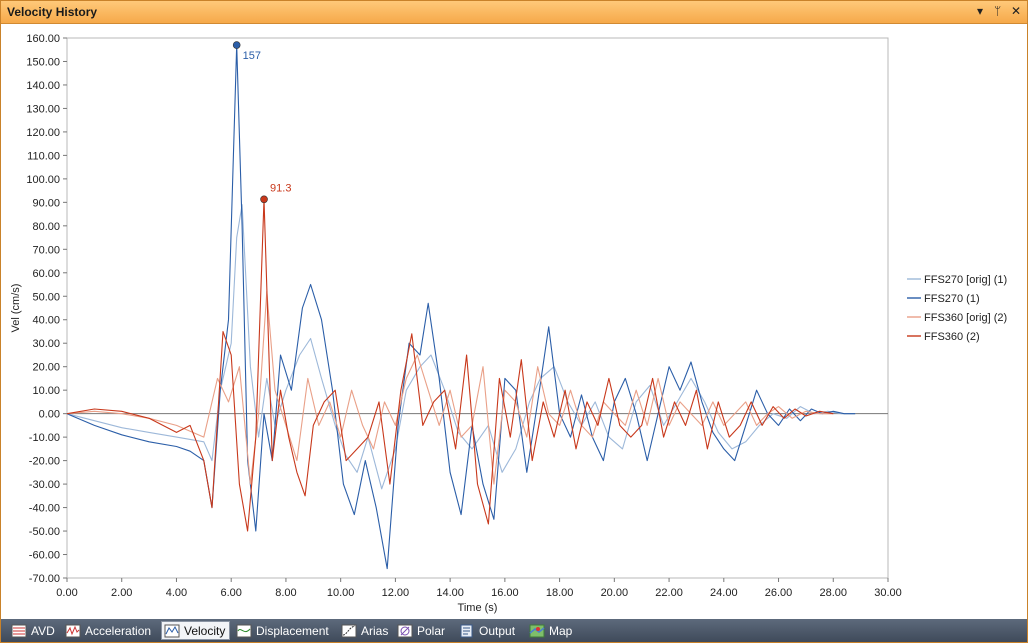 Image resolution: width=1028 pixels, height=643 pixels. I want to click on y-tick-label: 0.00, so click(49, 415).